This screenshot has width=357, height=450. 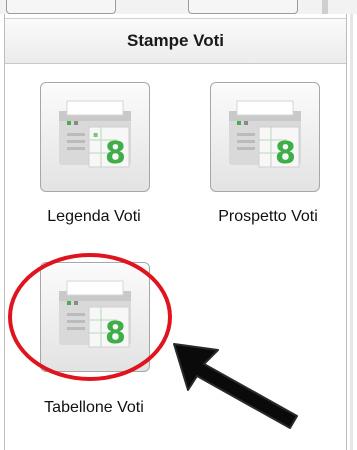 What do you see at coordinates (175, 41) in the screenshot?
I see `panel-title: Stampe Voti` at bounding box center [175, 41].